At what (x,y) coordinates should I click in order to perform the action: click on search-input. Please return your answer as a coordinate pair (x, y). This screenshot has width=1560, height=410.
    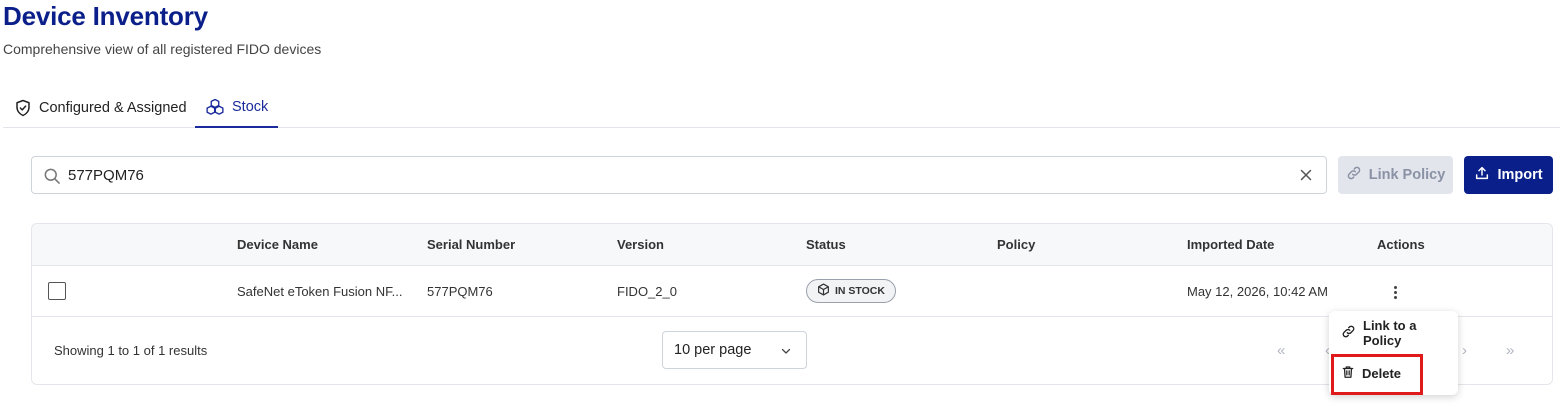
    Looking at the image, I should click on (668, 175).